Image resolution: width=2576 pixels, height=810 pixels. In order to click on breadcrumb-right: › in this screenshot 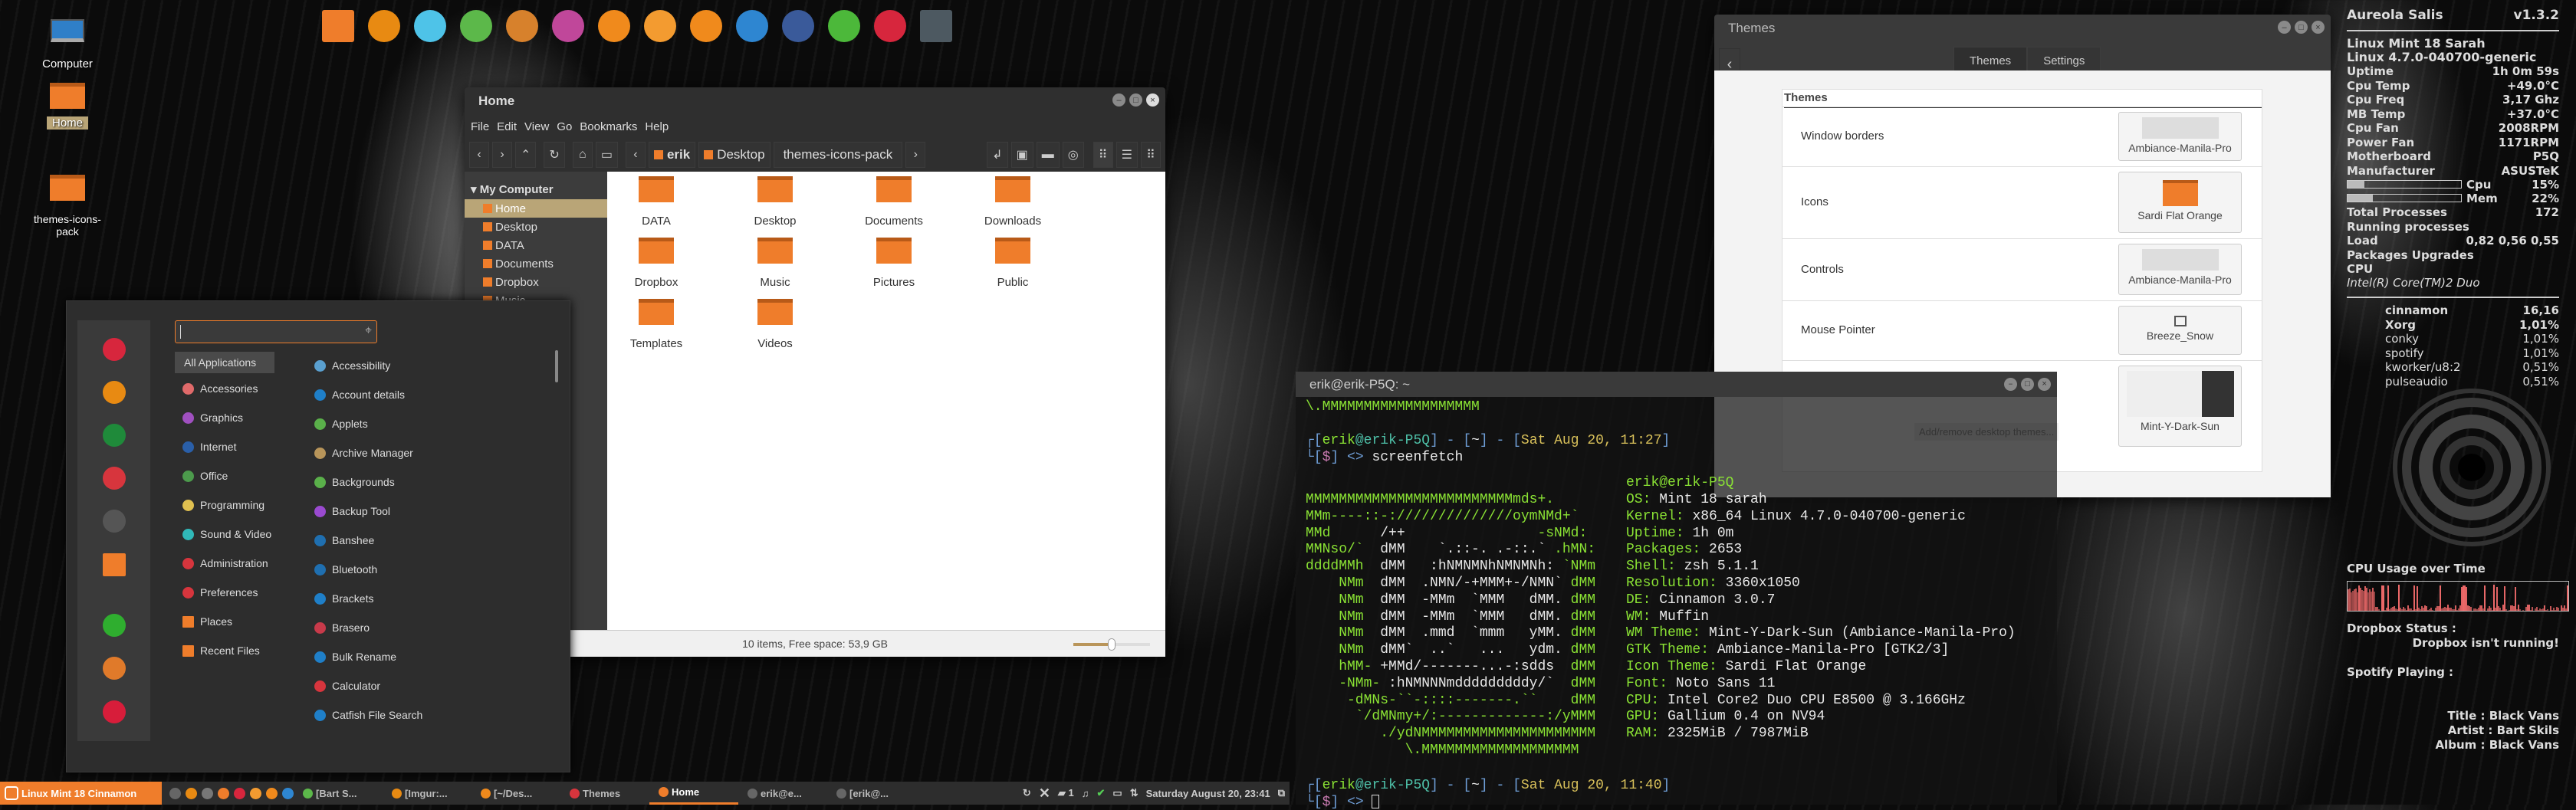, I will do `click(915, 155)`.